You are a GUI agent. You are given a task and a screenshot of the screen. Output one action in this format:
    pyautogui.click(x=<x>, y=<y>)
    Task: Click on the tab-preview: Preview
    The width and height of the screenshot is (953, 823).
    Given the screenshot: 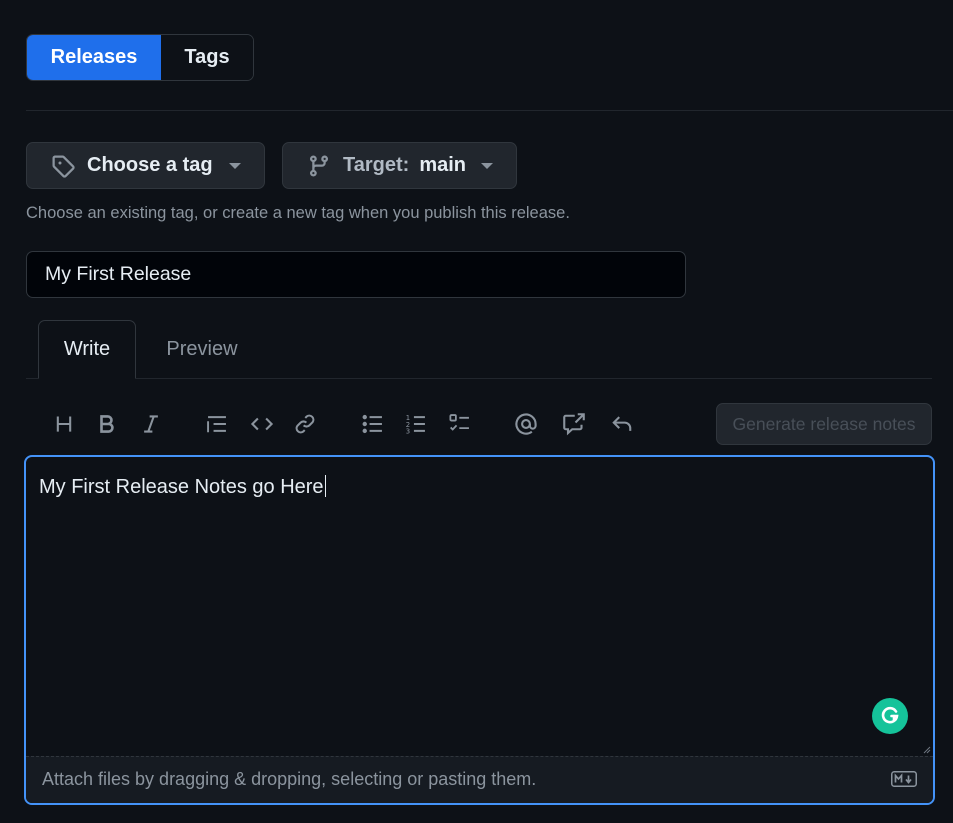 What is the action you would take?
    pyautogui.click(x=202, y=349)
    